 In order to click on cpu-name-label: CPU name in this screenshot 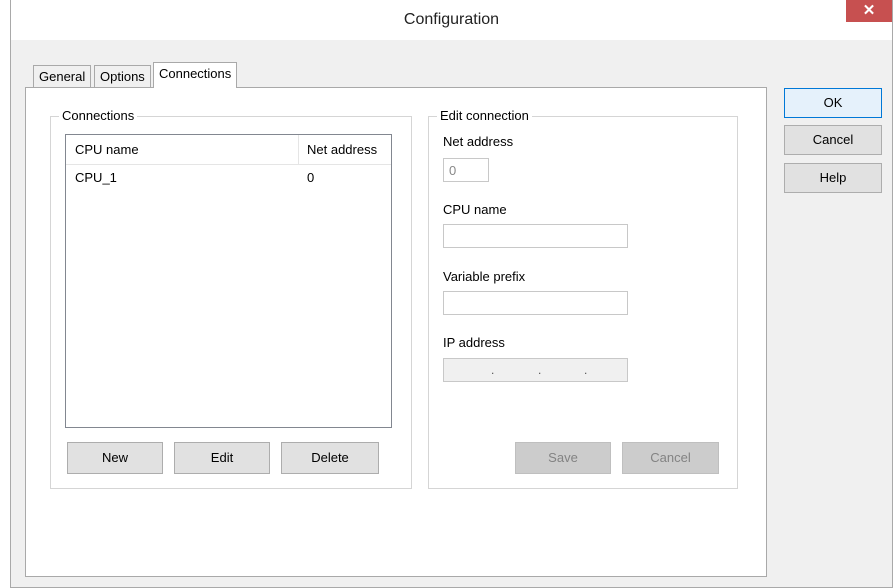, I will do `click(475, 209)`.